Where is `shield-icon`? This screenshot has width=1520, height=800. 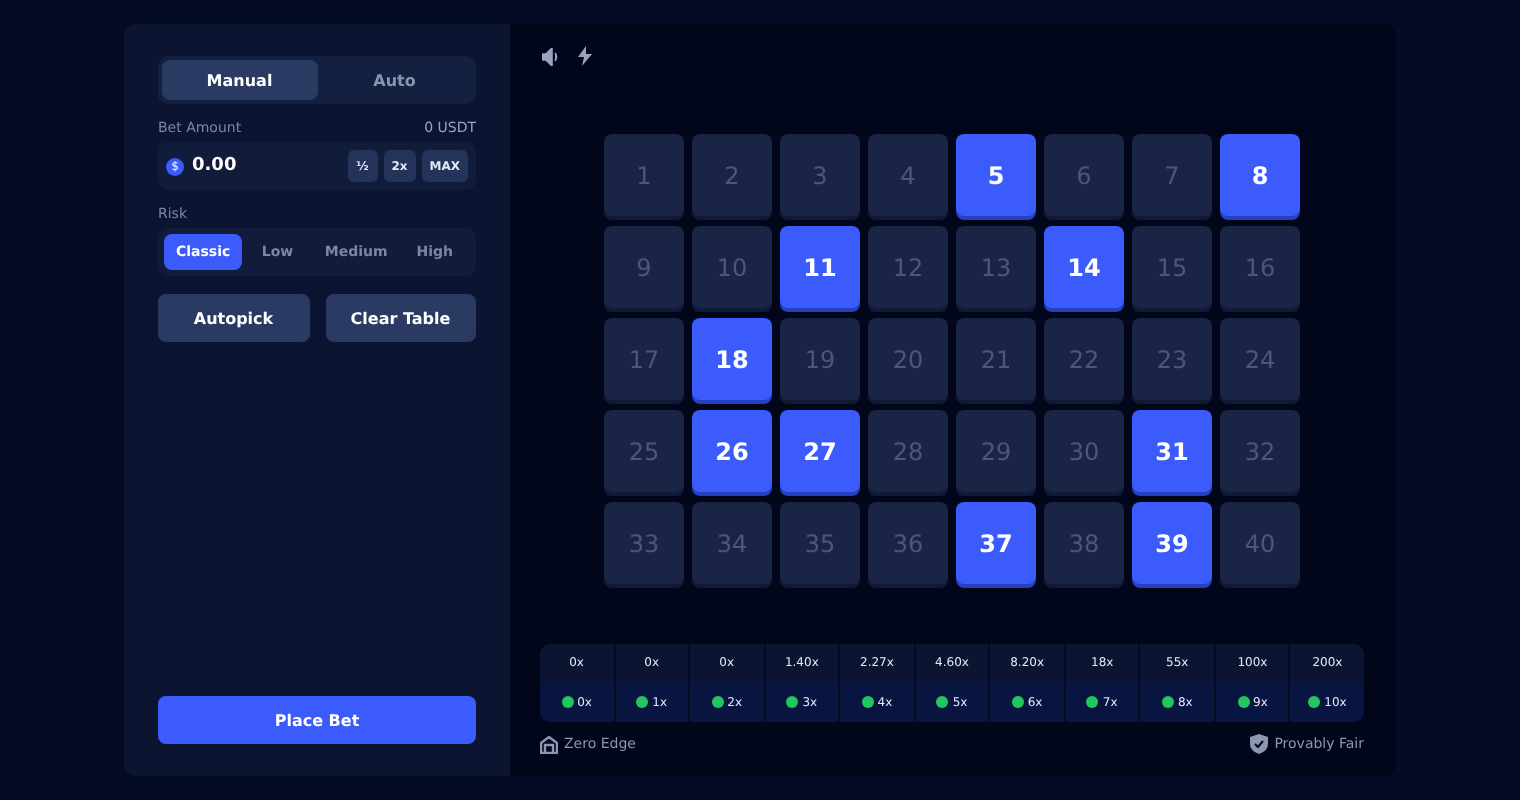
shield-icon is located at coordinates (1259, 744).